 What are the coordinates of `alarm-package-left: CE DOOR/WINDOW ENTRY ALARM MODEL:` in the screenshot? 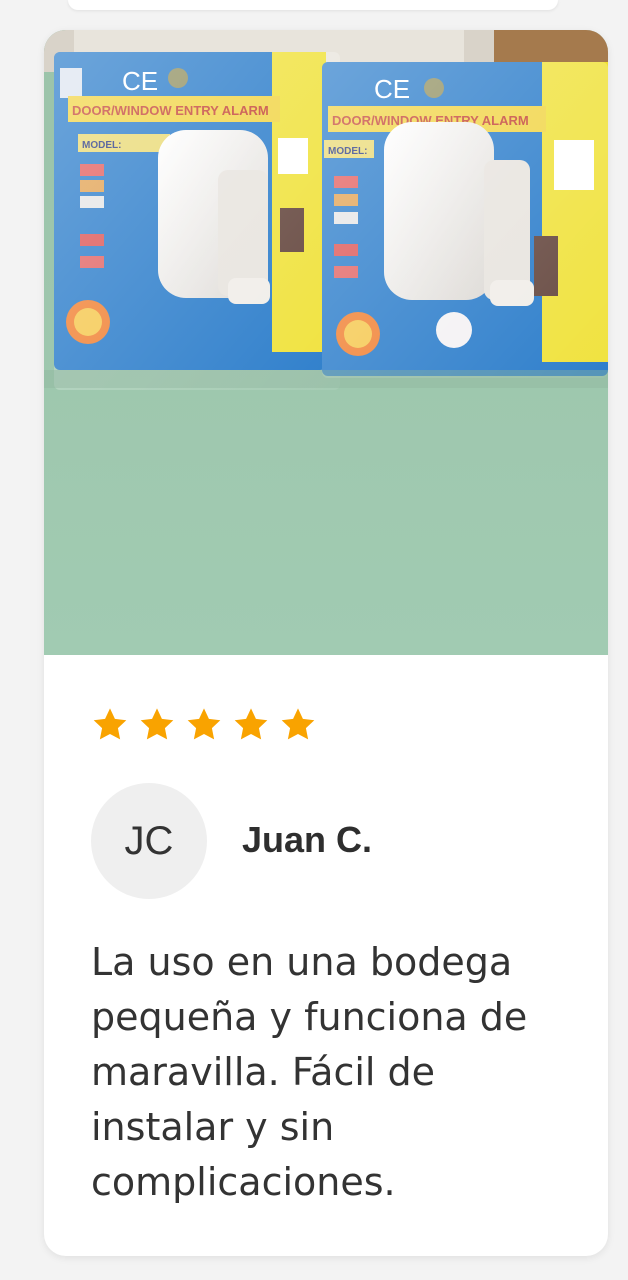 It's located at (197, 221).